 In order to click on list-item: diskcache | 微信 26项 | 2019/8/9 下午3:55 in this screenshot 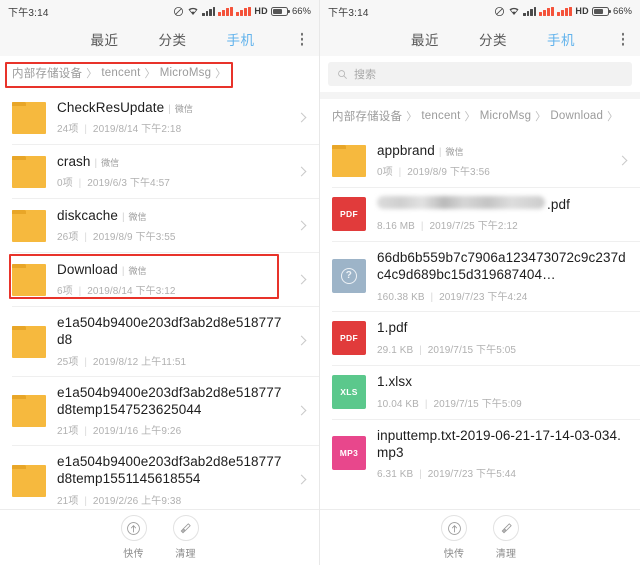, I will do `click(159, 225)`.